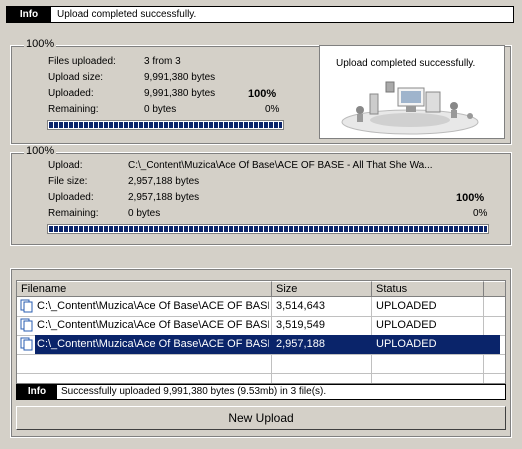 The height and width of the screenshot is (449, 522). Describe the element at coordinates (144, 289) in the screenshot. I see `column-header-filename: Filename` at that location.